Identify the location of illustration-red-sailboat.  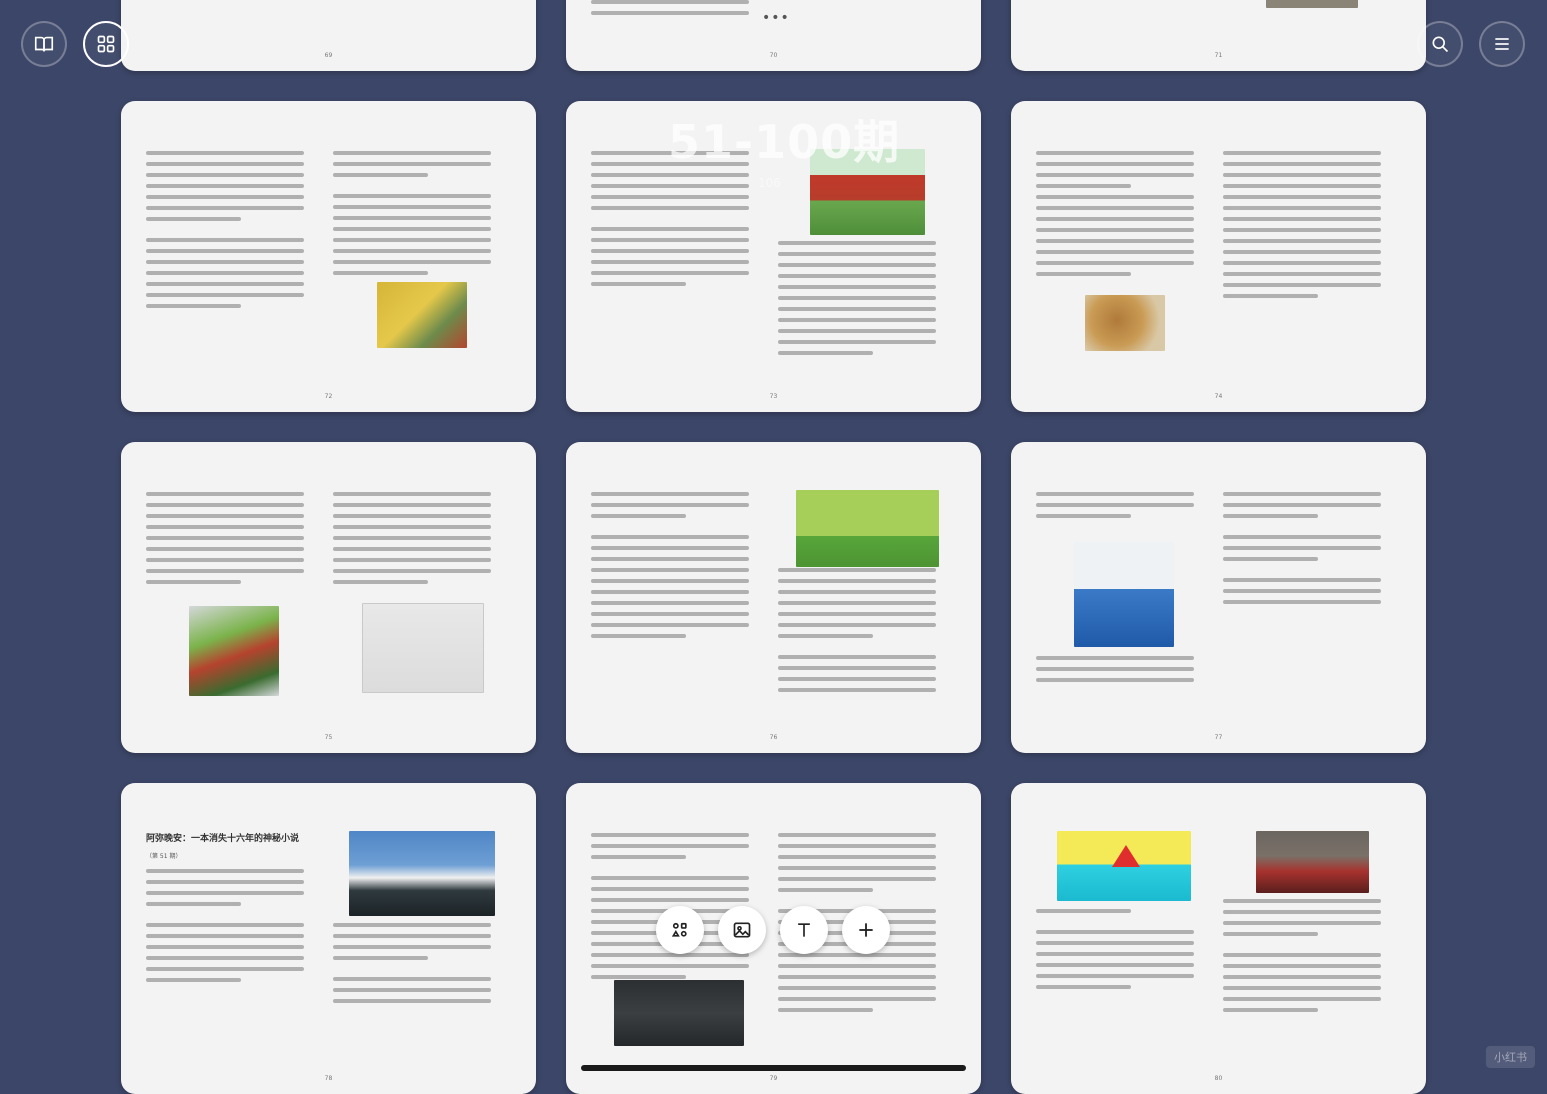
(1124, 866).